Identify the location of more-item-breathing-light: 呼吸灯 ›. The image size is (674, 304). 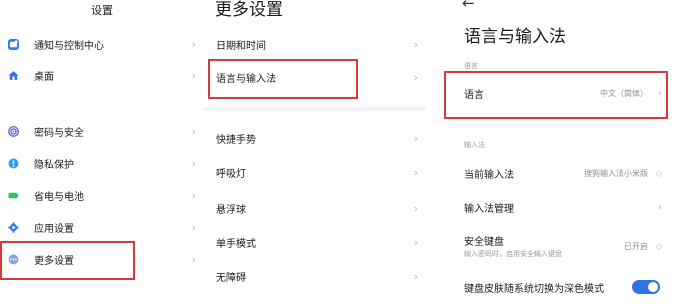
(315, 172).